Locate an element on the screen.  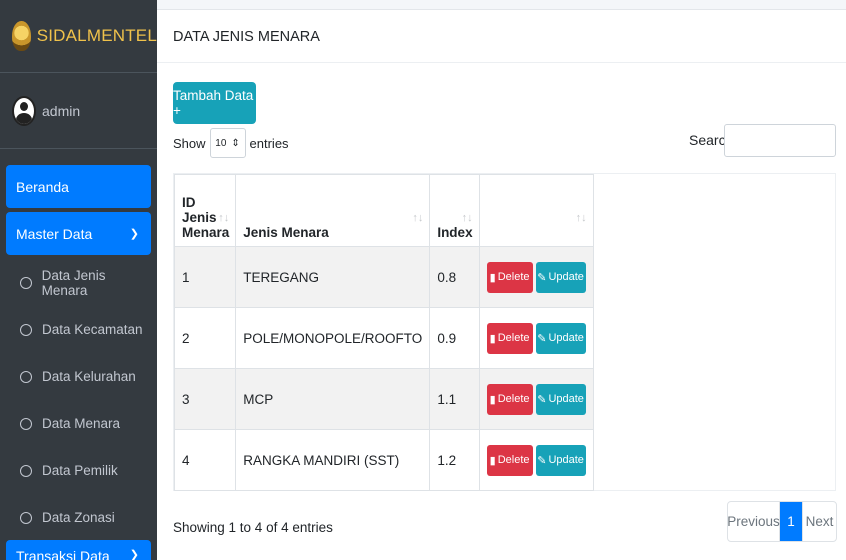
sidebar-subitem-label: Data Jenis Menara is located at coordinates (73, 282).